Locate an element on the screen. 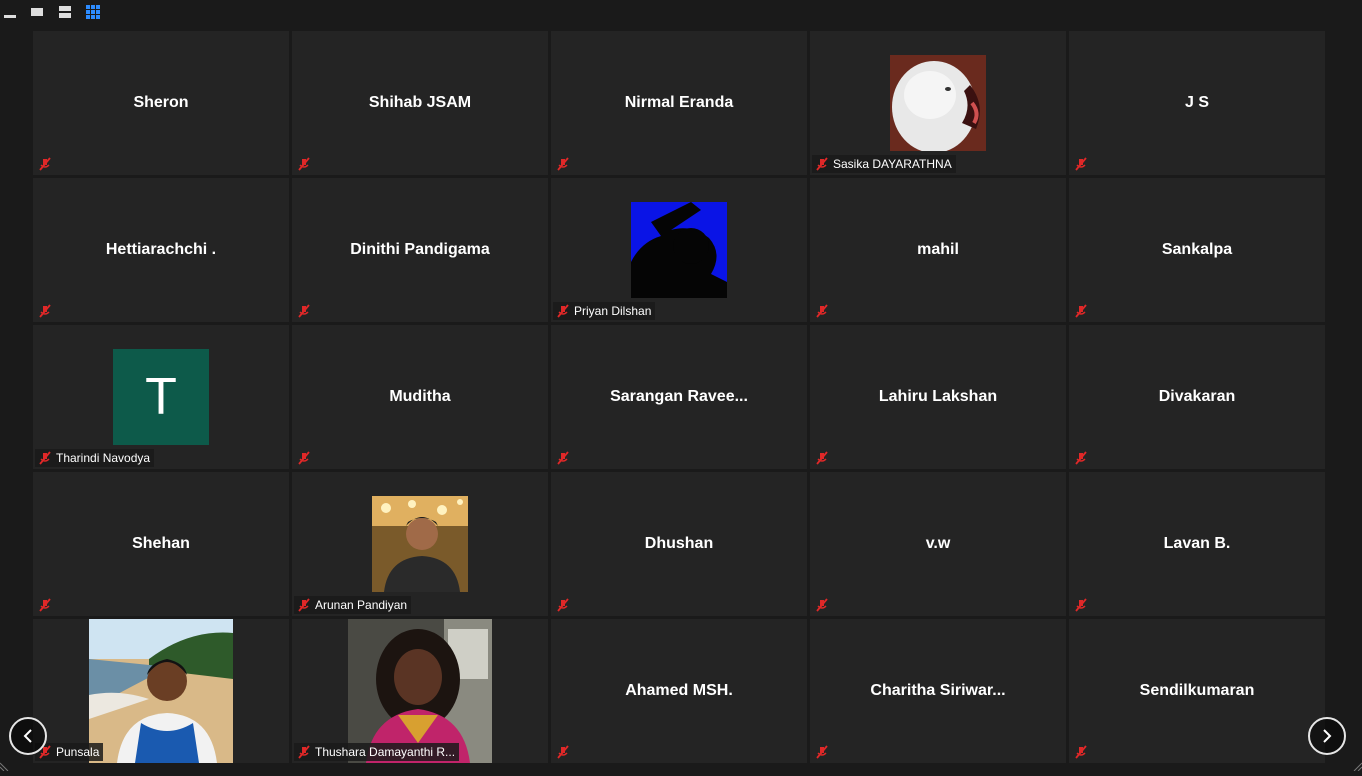 This screenshot has width=1362, height=776. participant-tile: Priyan Dilshan is located at coordinates (679, 250).